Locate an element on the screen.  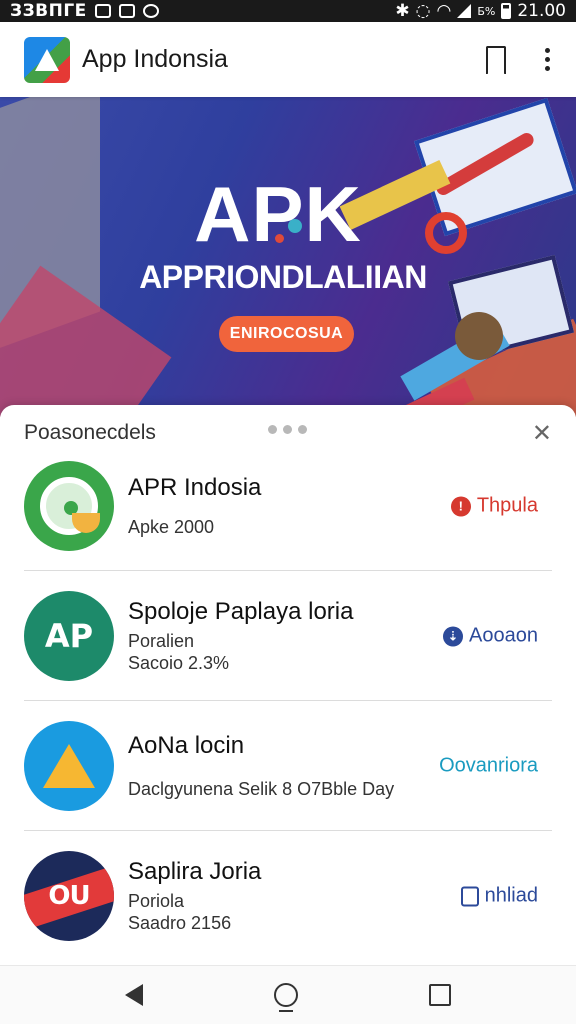
app-detail: Saadro 2156 is located at coordinates (180, 923).